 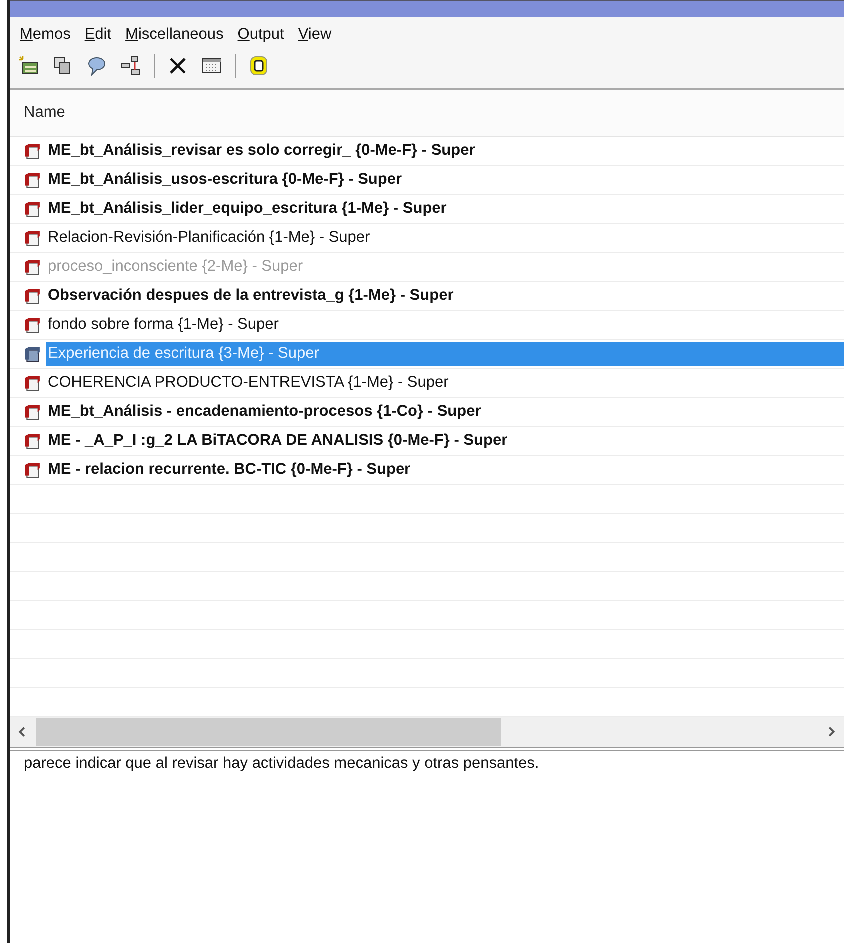 What do you see at coordinates (32, 354) in the screenshot?
I see `memo-selected-icon` at bounding box center [32, 354].